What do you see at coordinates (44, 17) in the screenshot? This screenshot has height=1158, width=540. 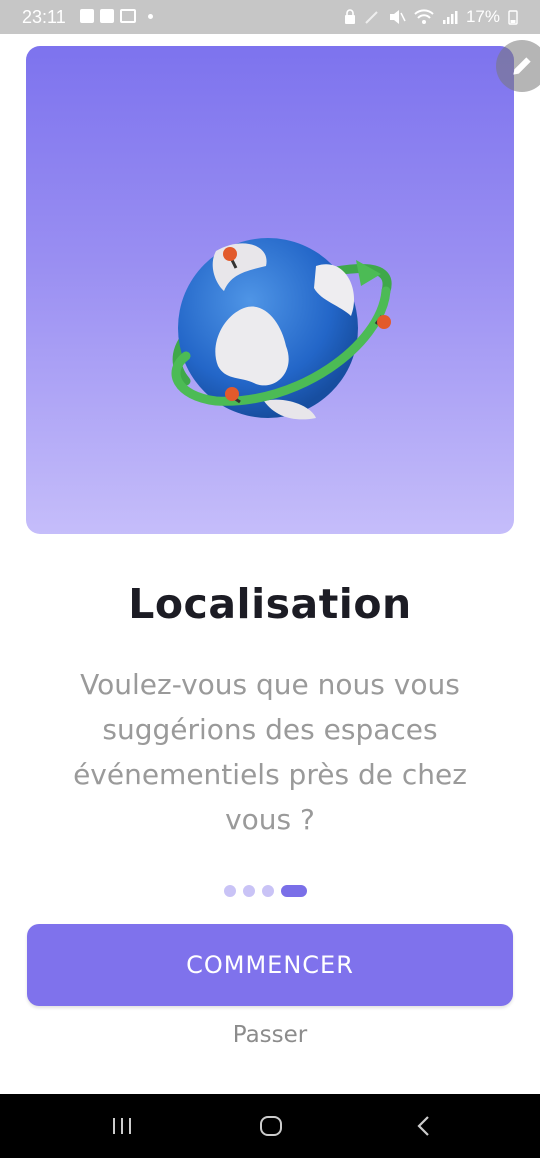 I see `status-time: 23:11` at bounding box center [44, 17].